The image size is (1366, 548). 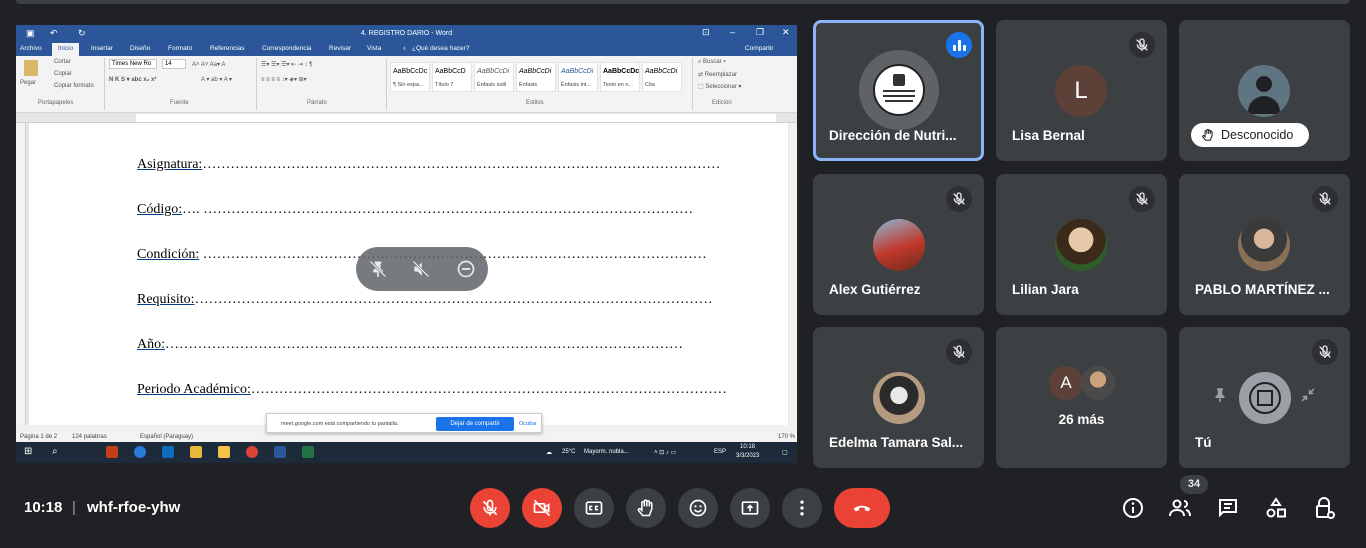 What do you see at coordinates (720, 452) in the screenshot?
I see `keyboard-lang: ESP` at bounding box center [720, 452].